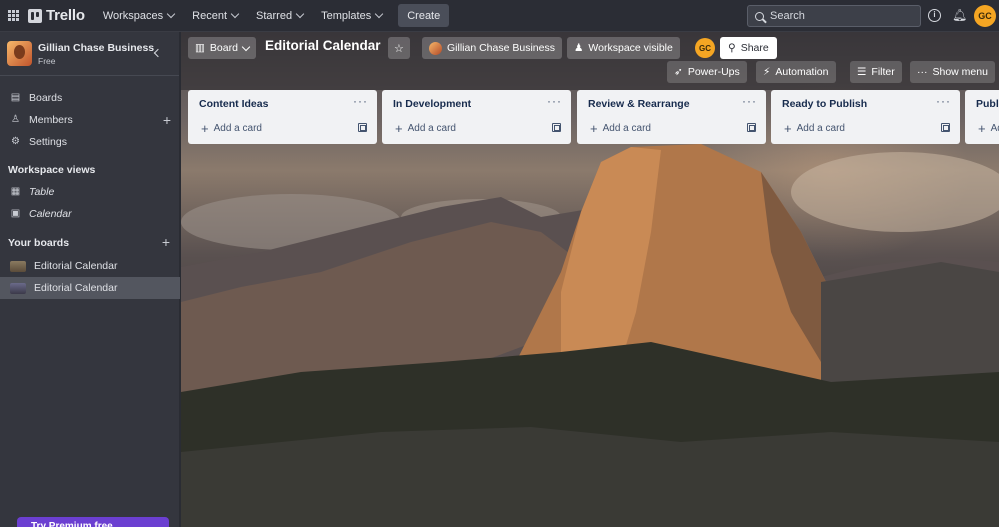 This screenshot has width=999, height=527. I want to click on workspace-button: Gillian Chase Business, so click(492, 48).